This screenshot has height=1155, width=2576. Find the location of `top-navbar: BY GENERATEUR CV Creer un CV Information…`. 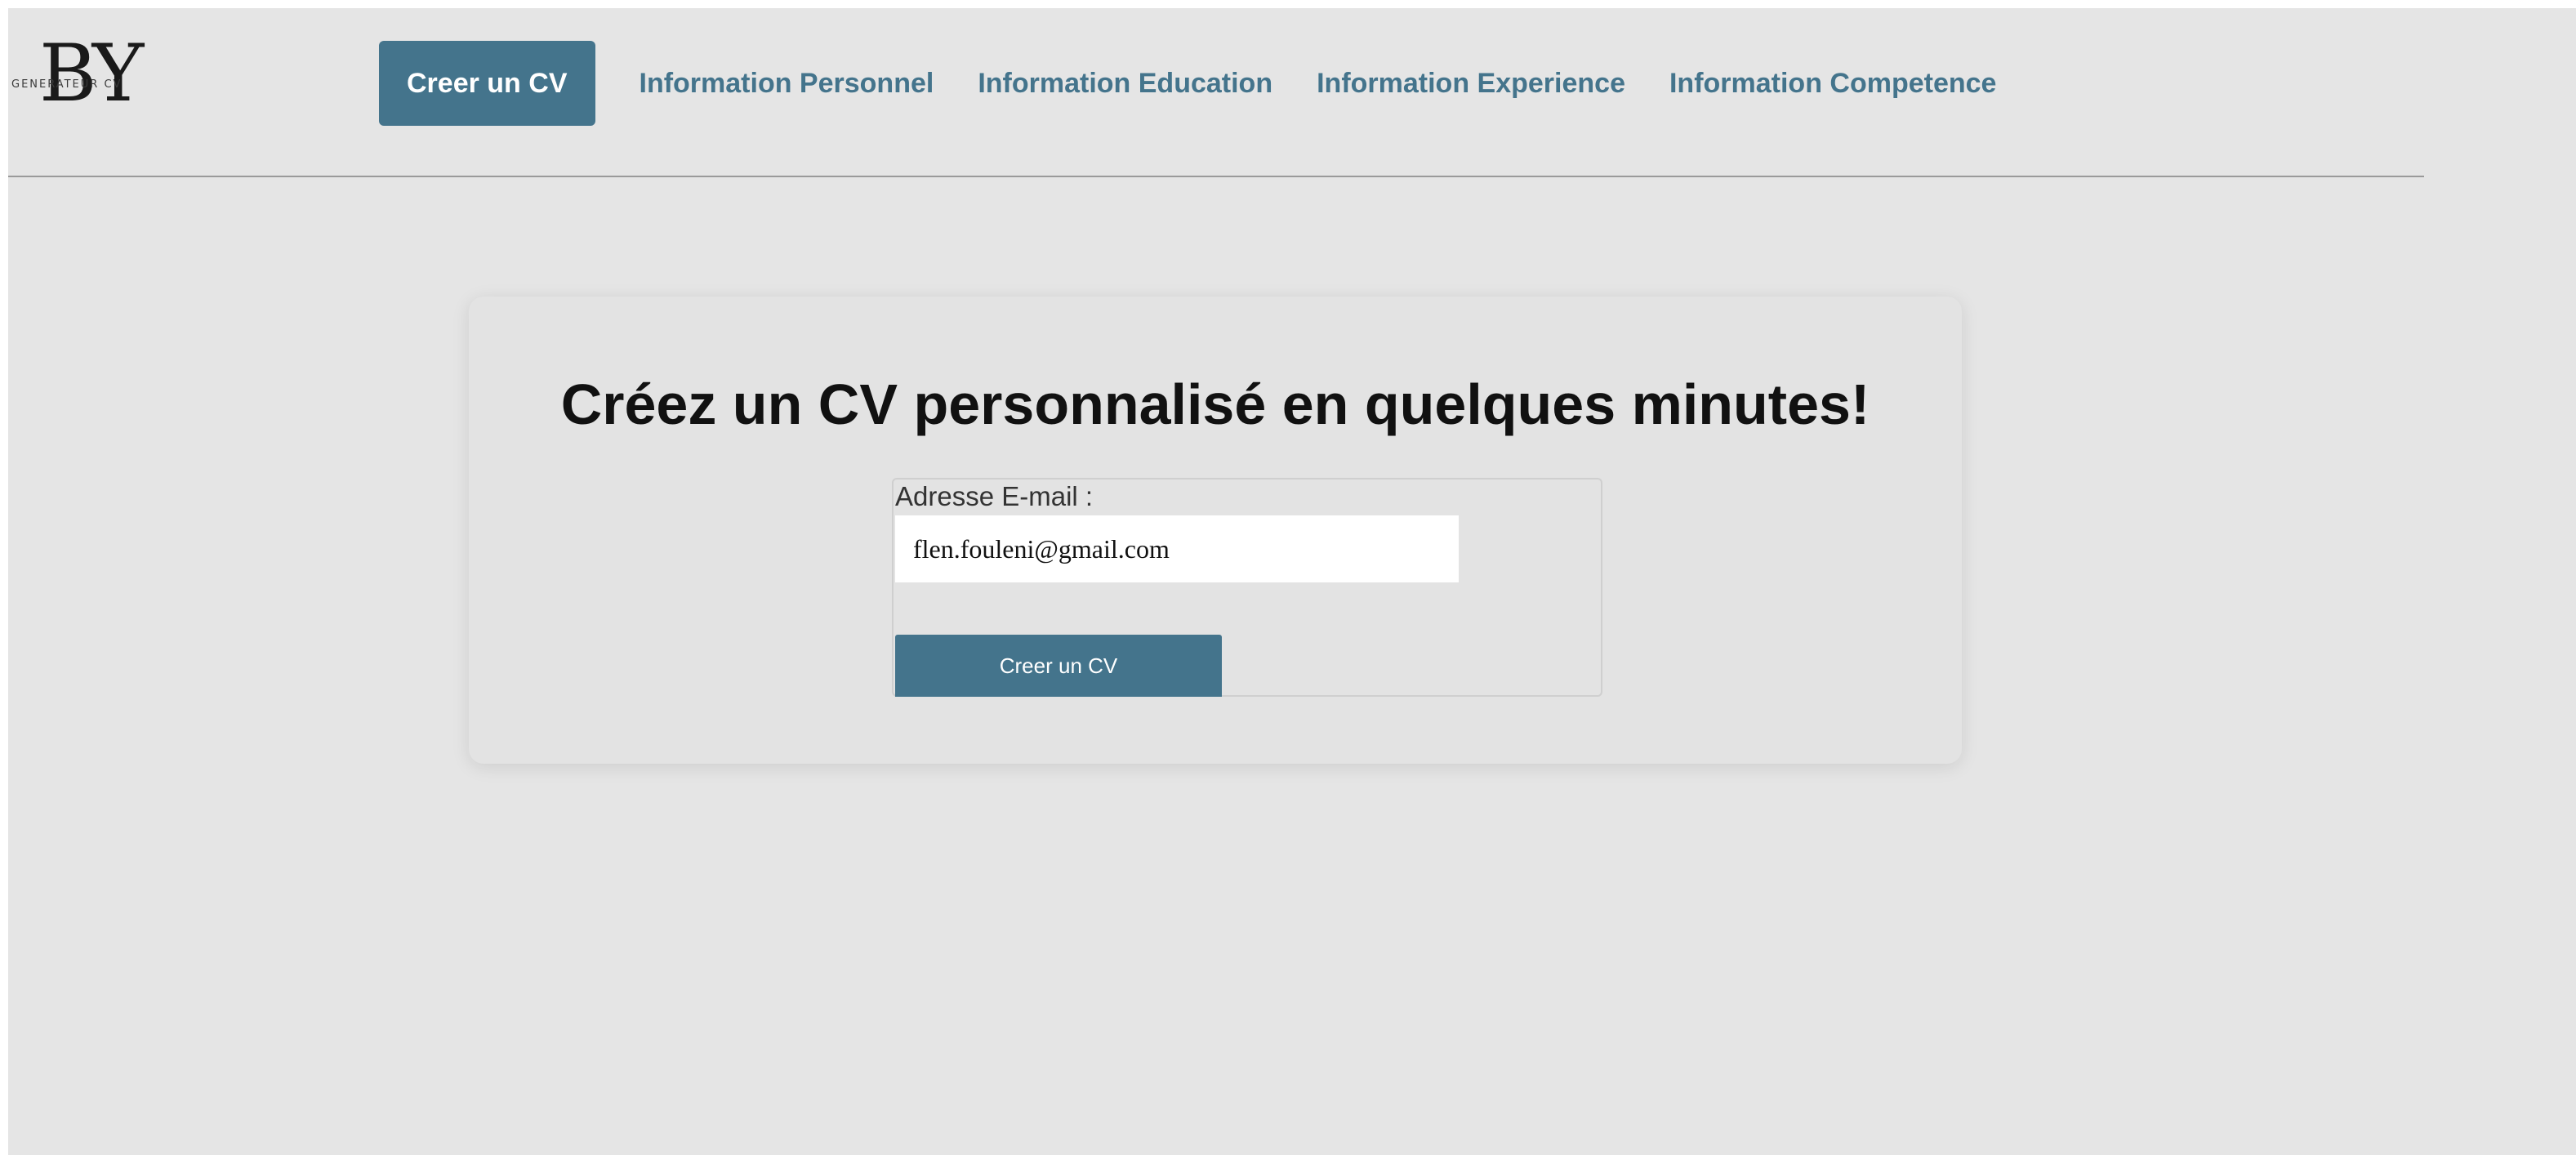

top-navbar: BY GENERATEUR CV Creer un CV Information… is located at coordinates (1216, 92).